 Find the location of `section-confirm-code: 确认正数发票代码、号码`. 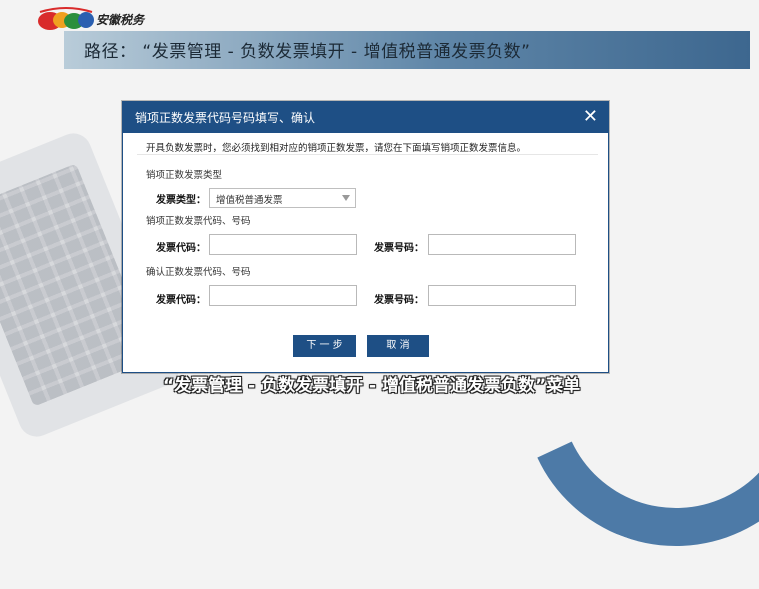

section-confirm-code: 确认正数发票代码、号码 is located at coordinates (198, 272).